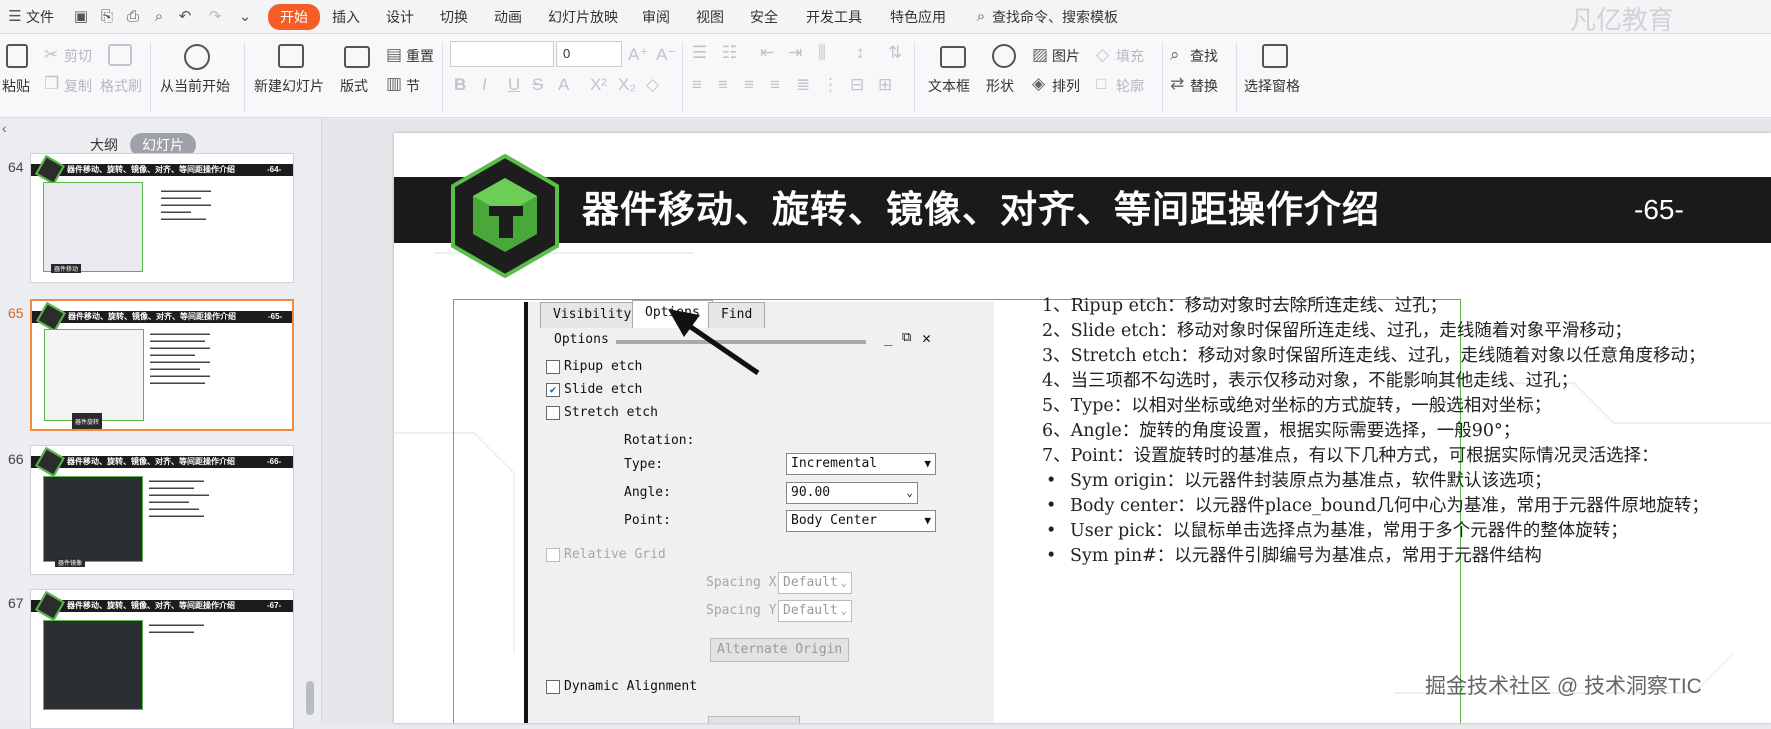  Describe the element at coordinates (508, 17) in the screenshot. I see `tab-animation: 动画` at that location.